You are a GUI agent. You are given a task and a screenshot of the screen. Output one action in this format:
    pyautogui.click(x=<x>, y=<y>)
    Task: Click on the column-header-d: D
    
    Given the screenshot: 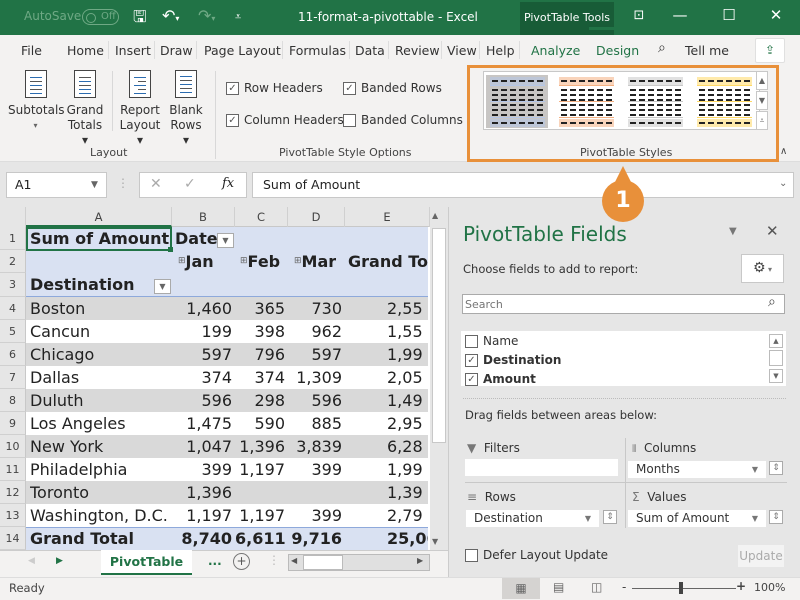 What is the action you would take?
    pyautogui.click(x=316, y=217)
    